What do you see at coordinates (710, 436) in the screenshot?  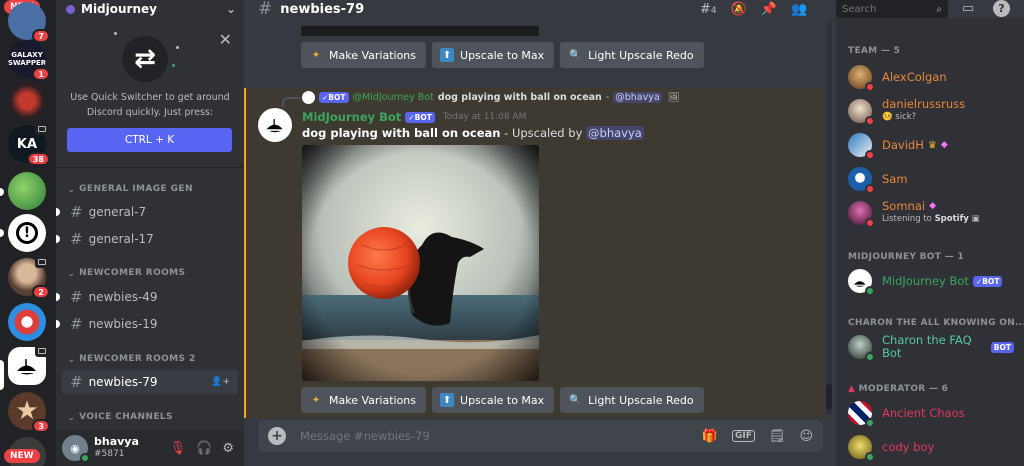 I see `gift-icon: 🎁` at bounding box center [710, 436].